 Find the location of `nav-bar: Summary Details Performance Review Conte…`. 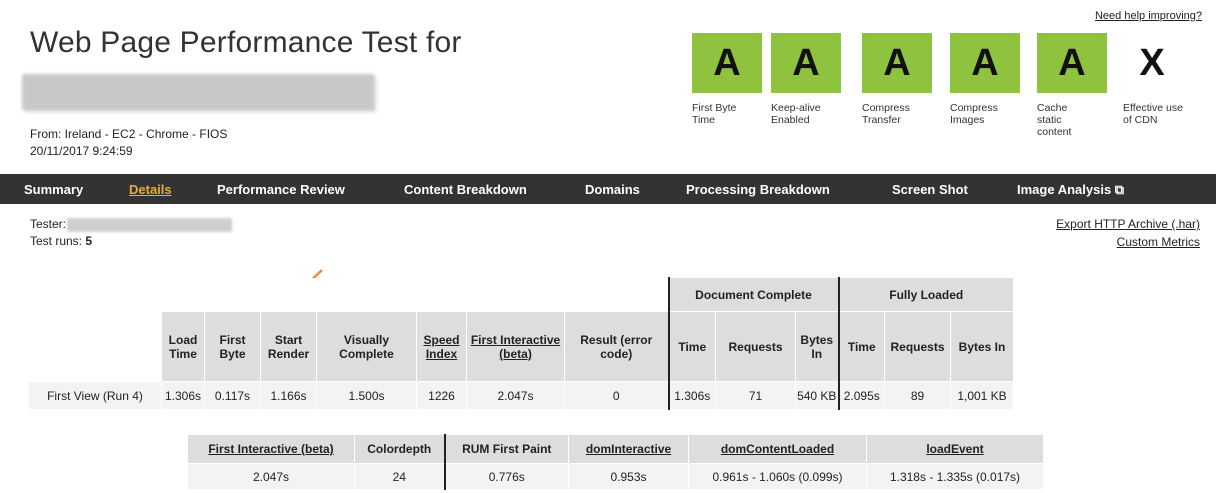

nav-bar: Summary Details Performance Review Conte… is located at coordinates (608, 189).